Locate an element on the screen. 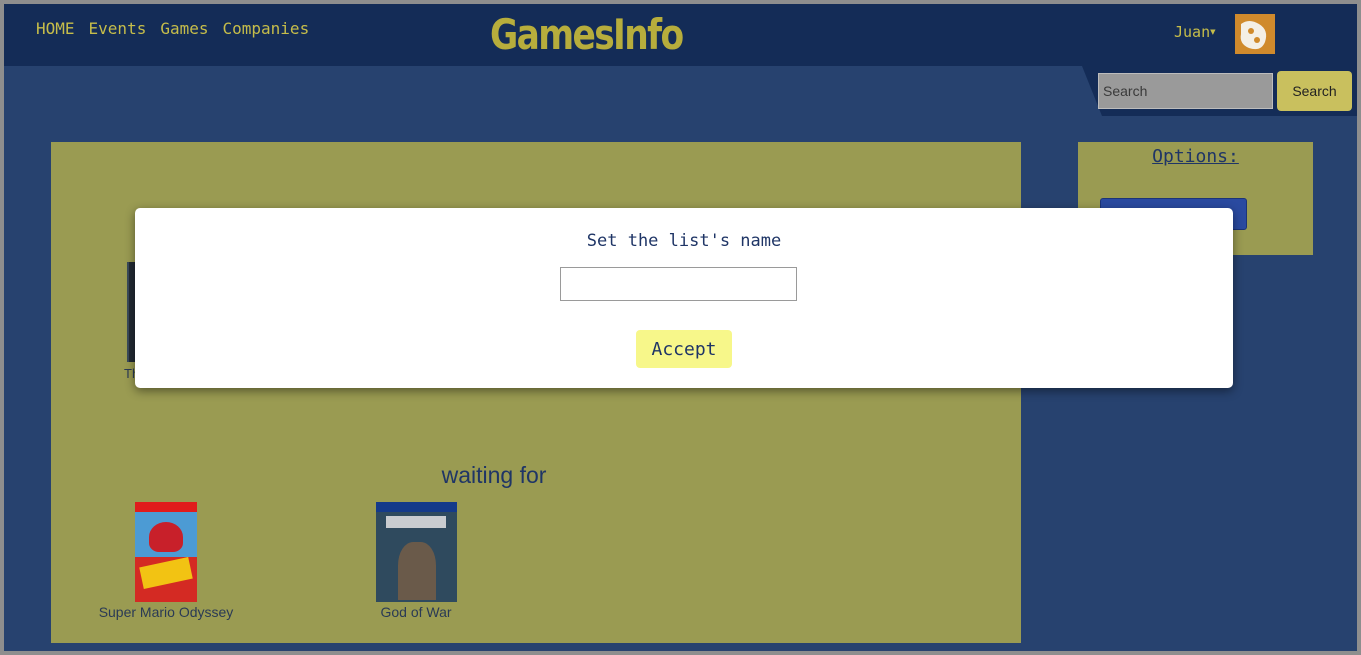  nav-home-link: HOME is located at coordinates (55, 28).